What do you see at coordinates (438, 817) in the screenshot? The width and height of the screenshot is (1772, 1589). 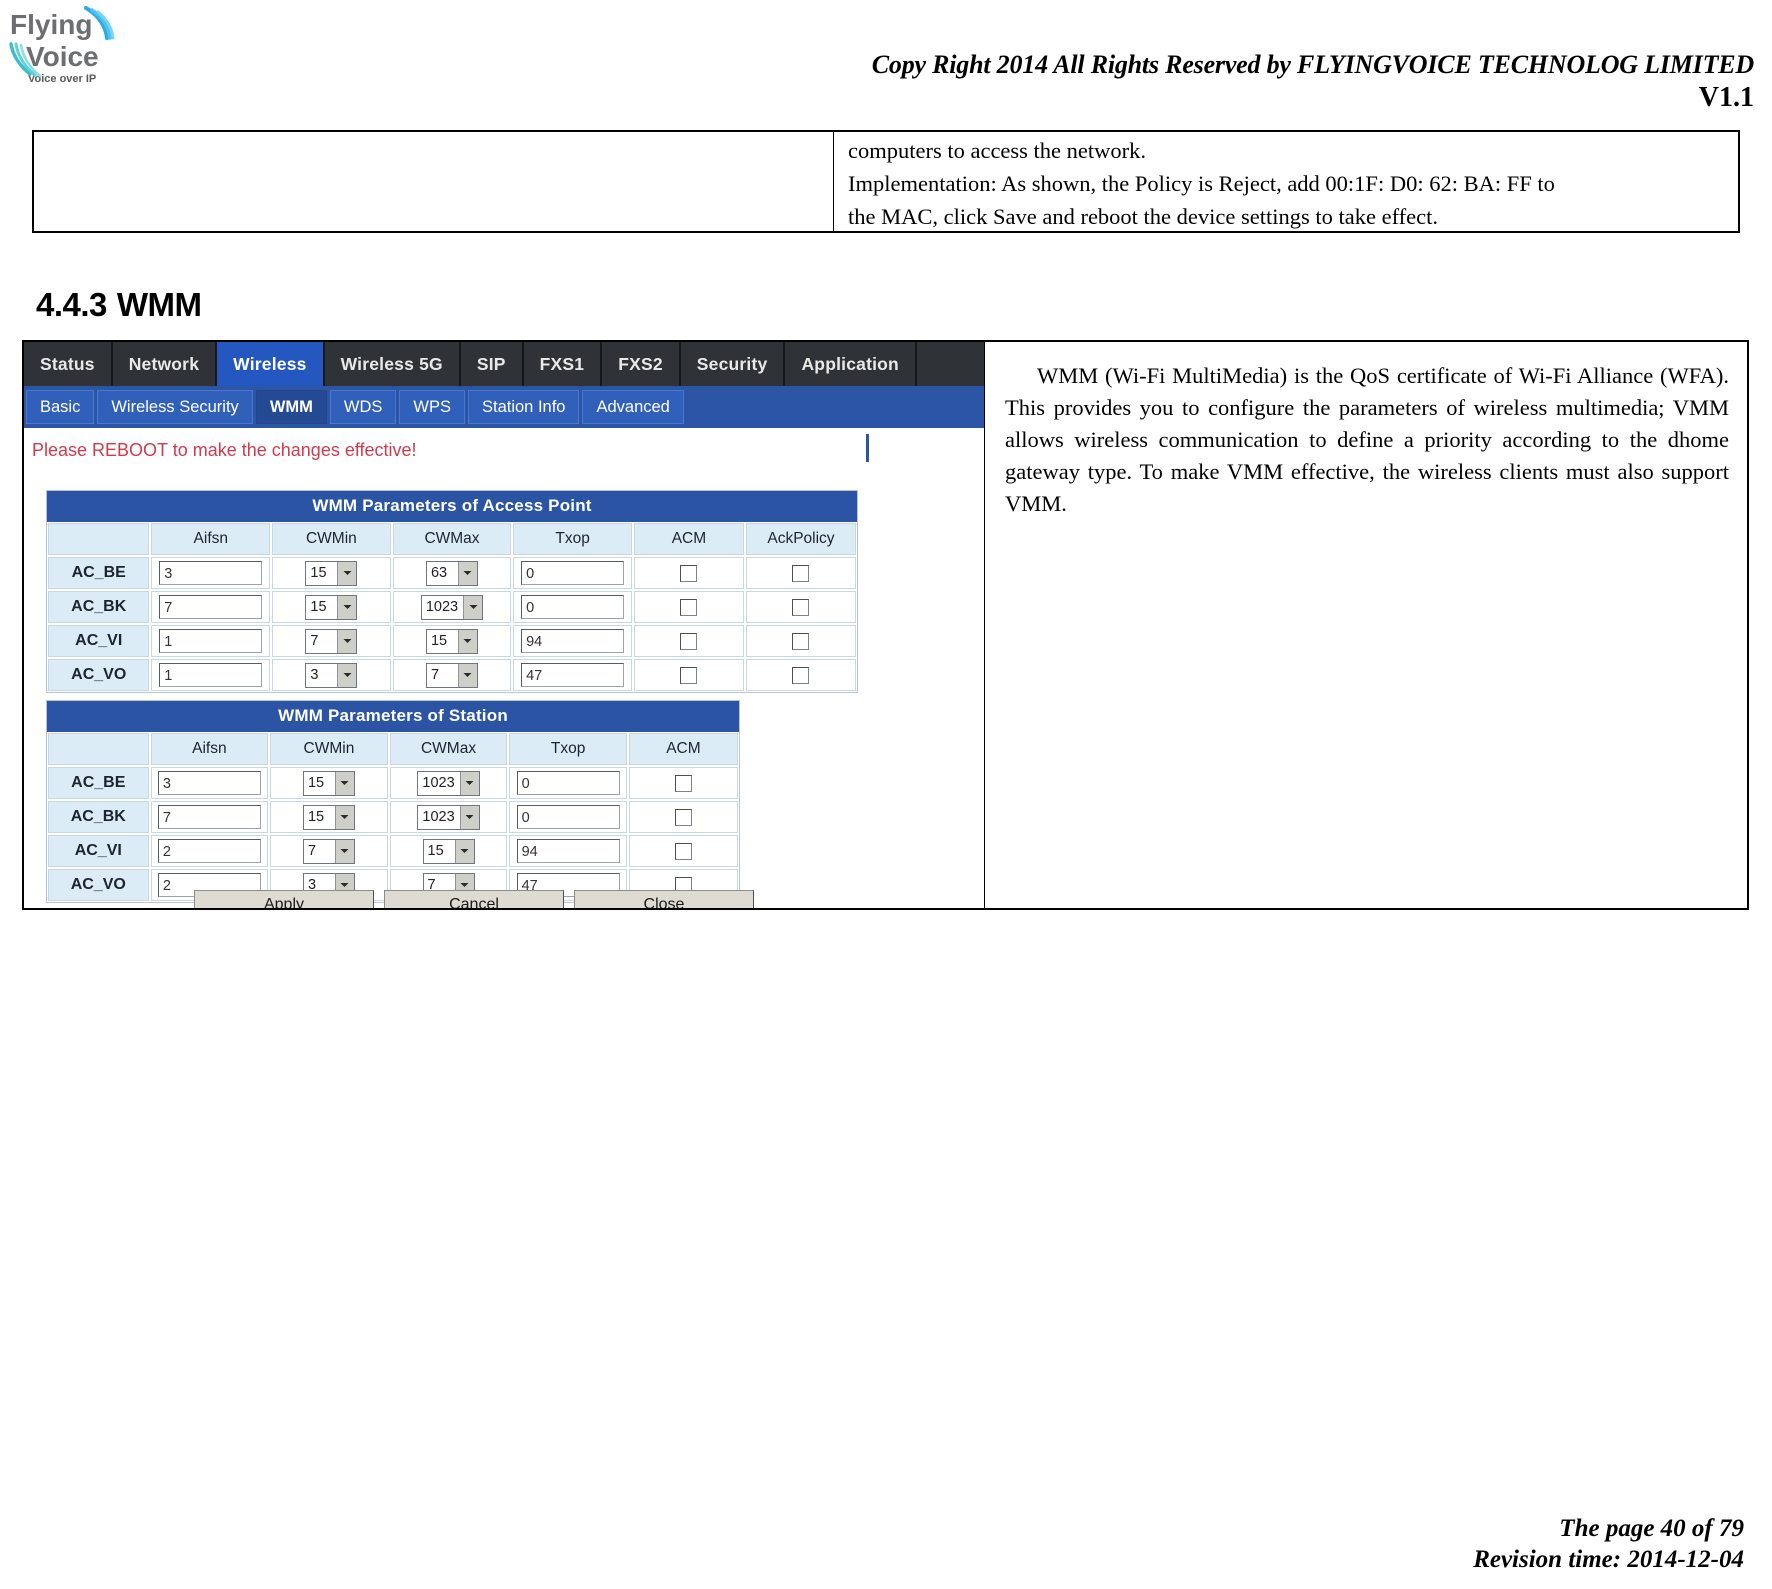 I see `cwmax-select-ac_bk-value: 1023` at bounding box center [438, 817].